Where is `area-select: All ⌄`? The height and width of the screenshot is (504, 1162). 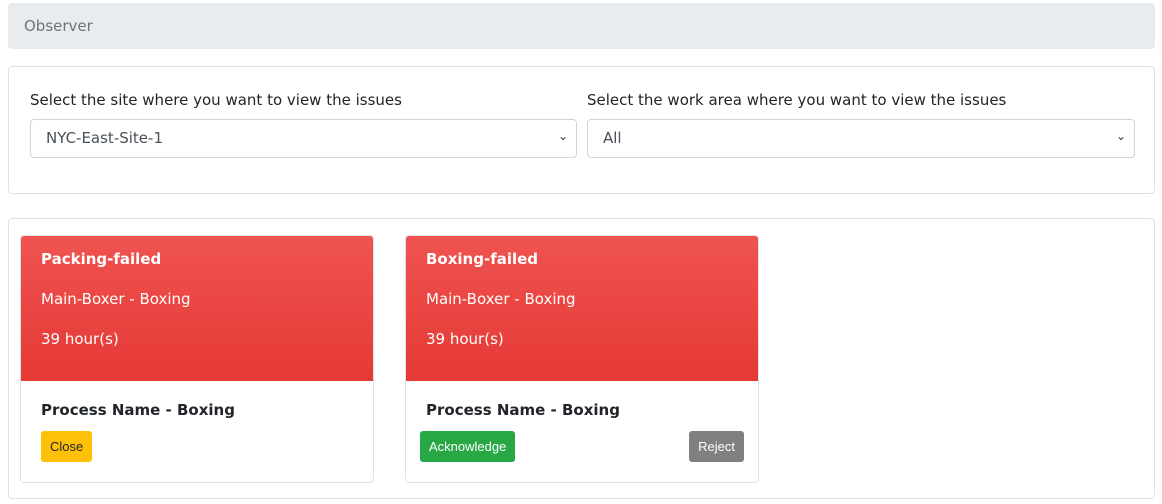
area-select: All ⌄ is located at coordinates (861, 138).